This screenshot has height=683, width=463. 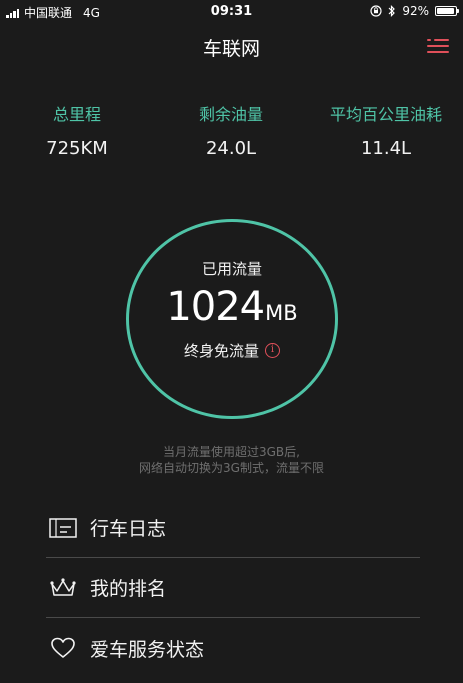 I want to click on heart-icon, so click(x=63, y=648).